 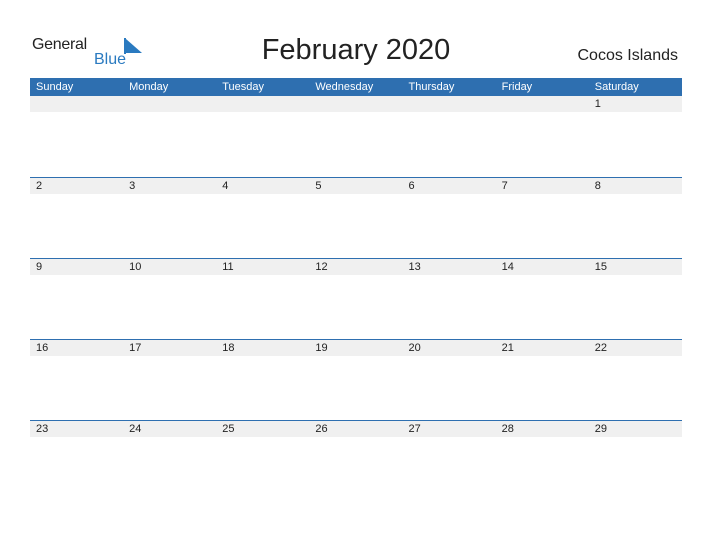 What do you see at coordinates (321, 429) in the screenshot?
I see `day-cell: 26` at bounding box center [321, 429].